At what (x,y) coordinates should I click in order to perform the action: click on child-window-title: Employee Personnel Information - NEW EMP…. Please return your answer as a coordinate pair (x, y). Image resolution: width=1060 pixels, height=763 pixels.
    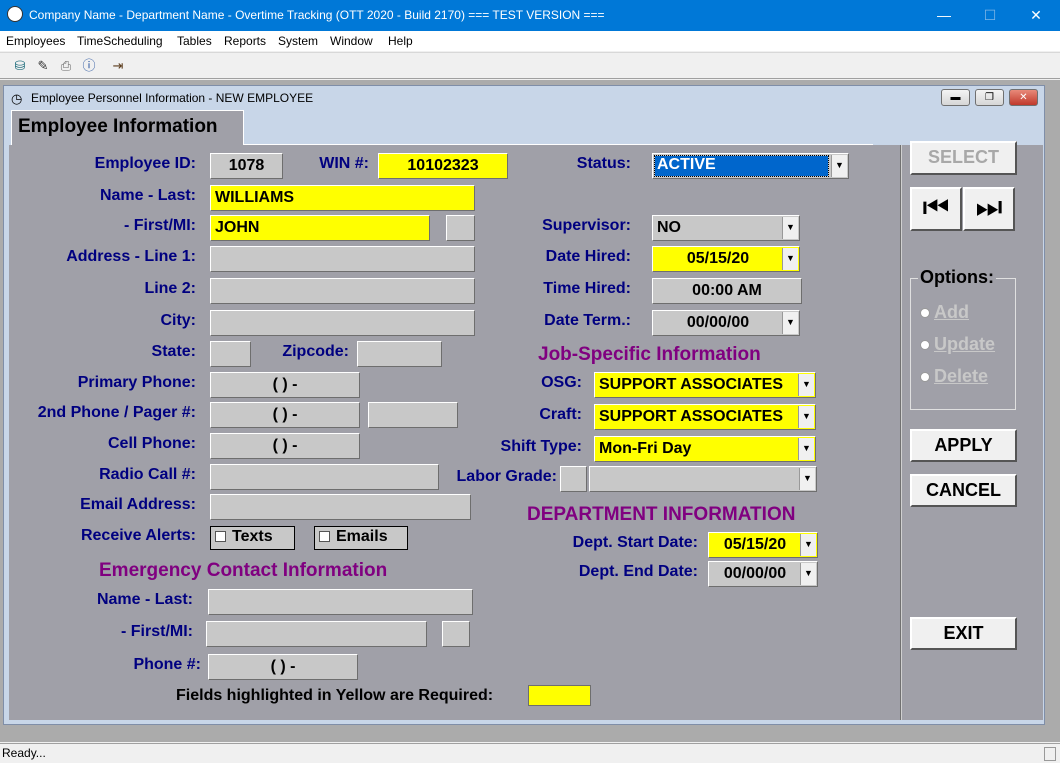
    Looking at the image, I should click on (172, 98).